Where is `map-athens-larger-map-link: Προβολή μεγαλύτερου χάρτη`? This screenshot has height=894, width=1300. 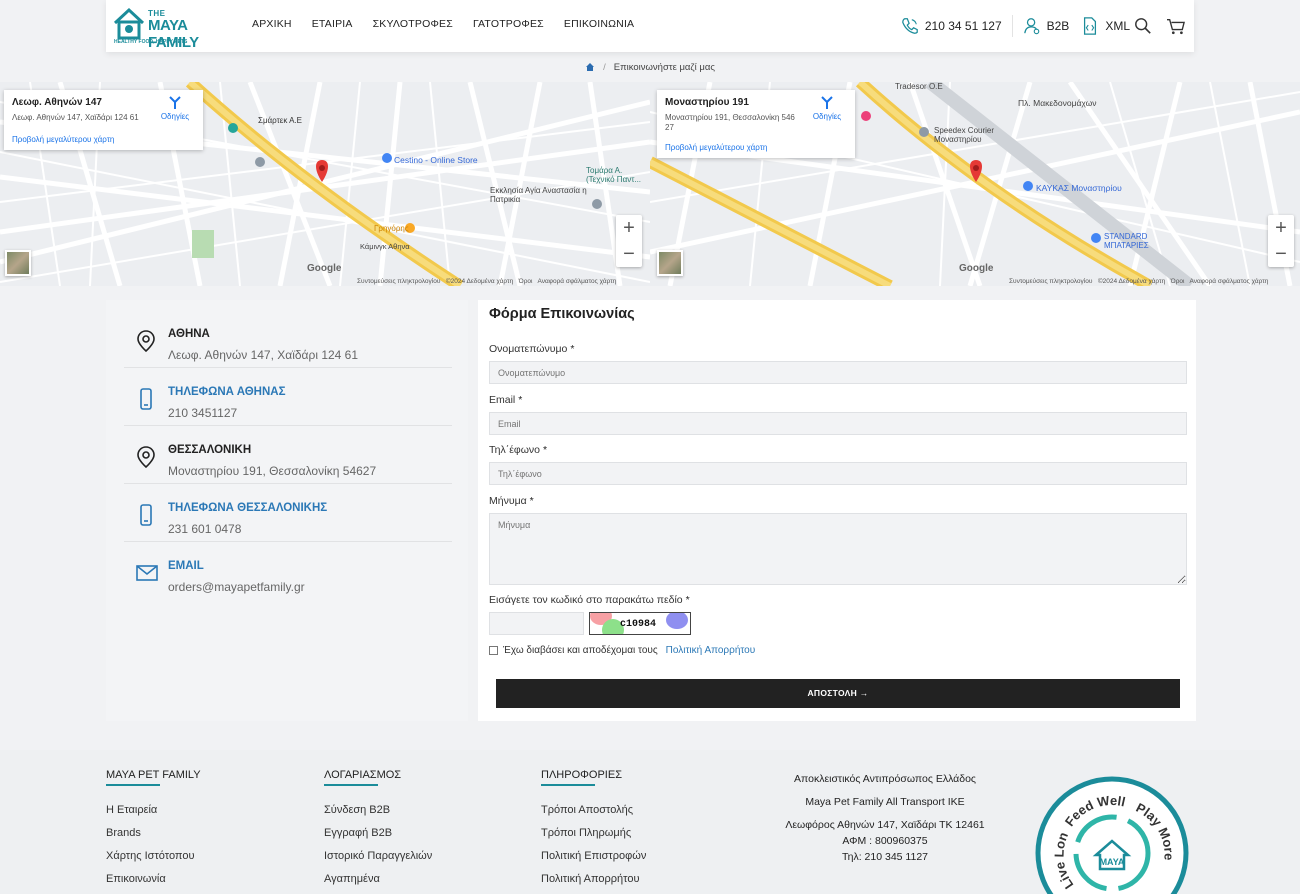 map-athens-larger-map-link: Προβολή μεγαλύτερου χάρτη is located at coordinates (63, 139).